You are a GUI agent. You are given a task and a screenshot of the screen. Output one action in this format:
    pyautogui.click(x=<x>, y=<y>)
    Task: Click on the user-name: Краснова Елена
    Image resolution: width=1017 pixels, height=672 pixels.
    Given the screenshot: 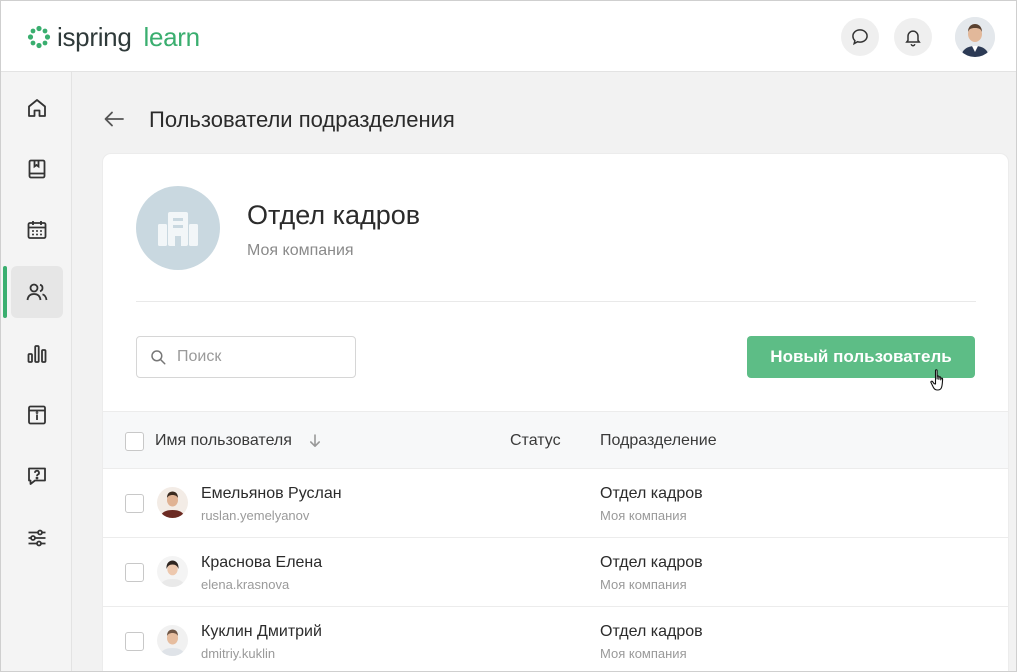 What is the action you would take?
    pyautogui.click(x=261, y=563)
    